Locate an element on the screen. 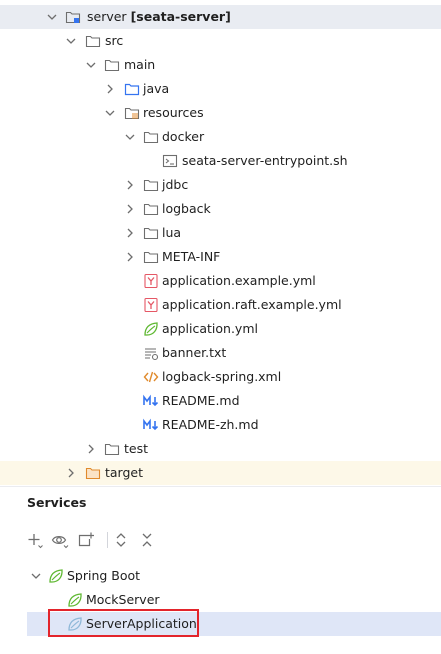 The width and height of the screenshot is (441, 654). tree-row-meta-inf: META-INF is located at coordinates (220, 257).